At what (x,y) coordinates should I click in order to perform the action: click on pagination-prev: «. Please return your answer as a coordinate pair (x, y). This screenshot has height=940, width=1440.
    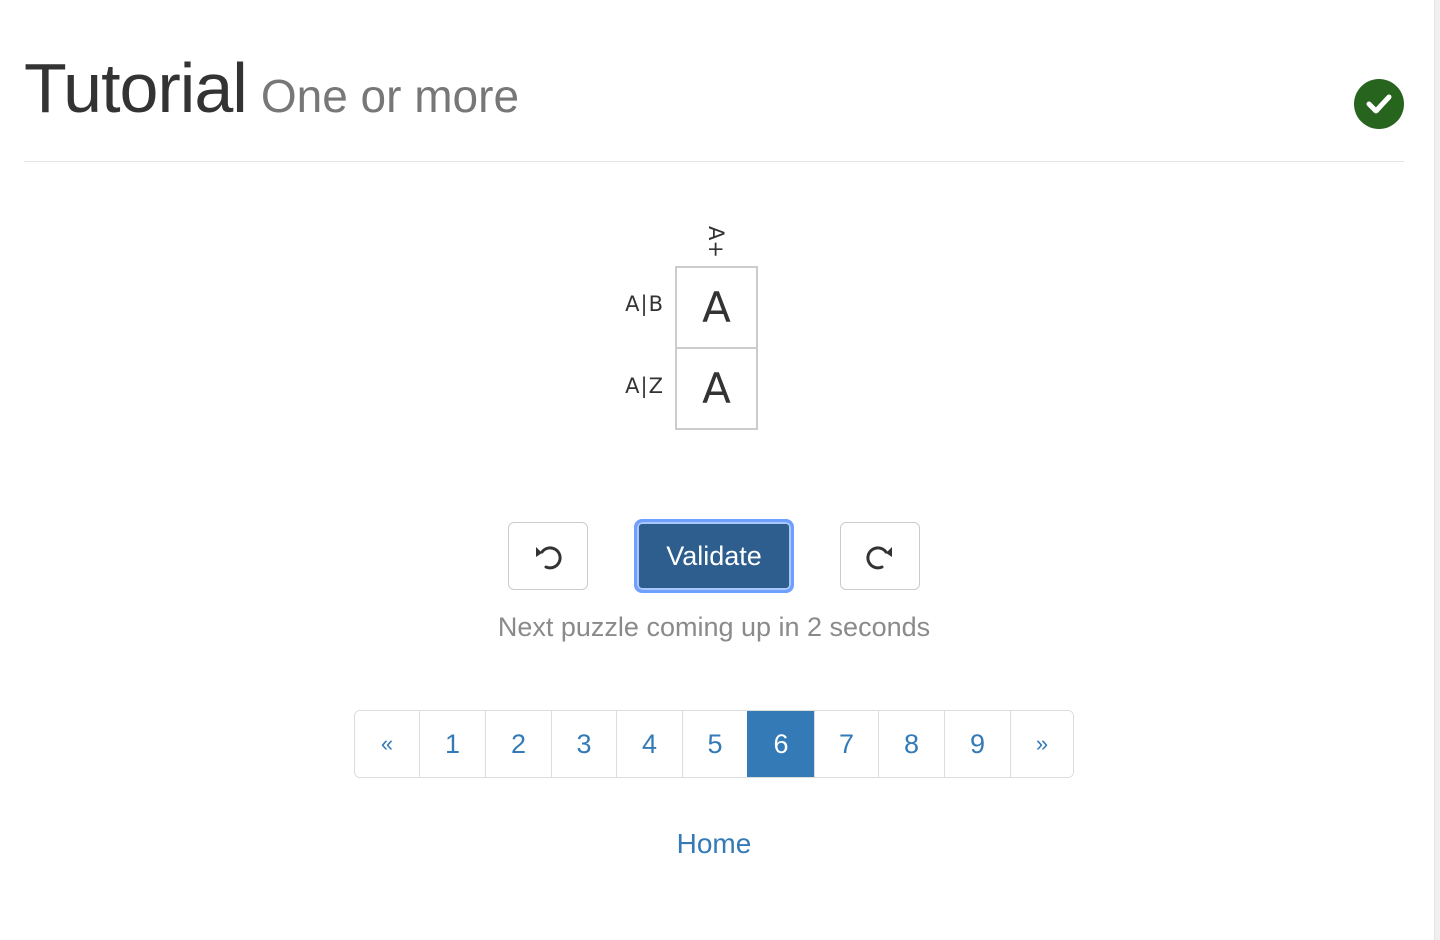
    Looking at the image, I should click on (387, 744).